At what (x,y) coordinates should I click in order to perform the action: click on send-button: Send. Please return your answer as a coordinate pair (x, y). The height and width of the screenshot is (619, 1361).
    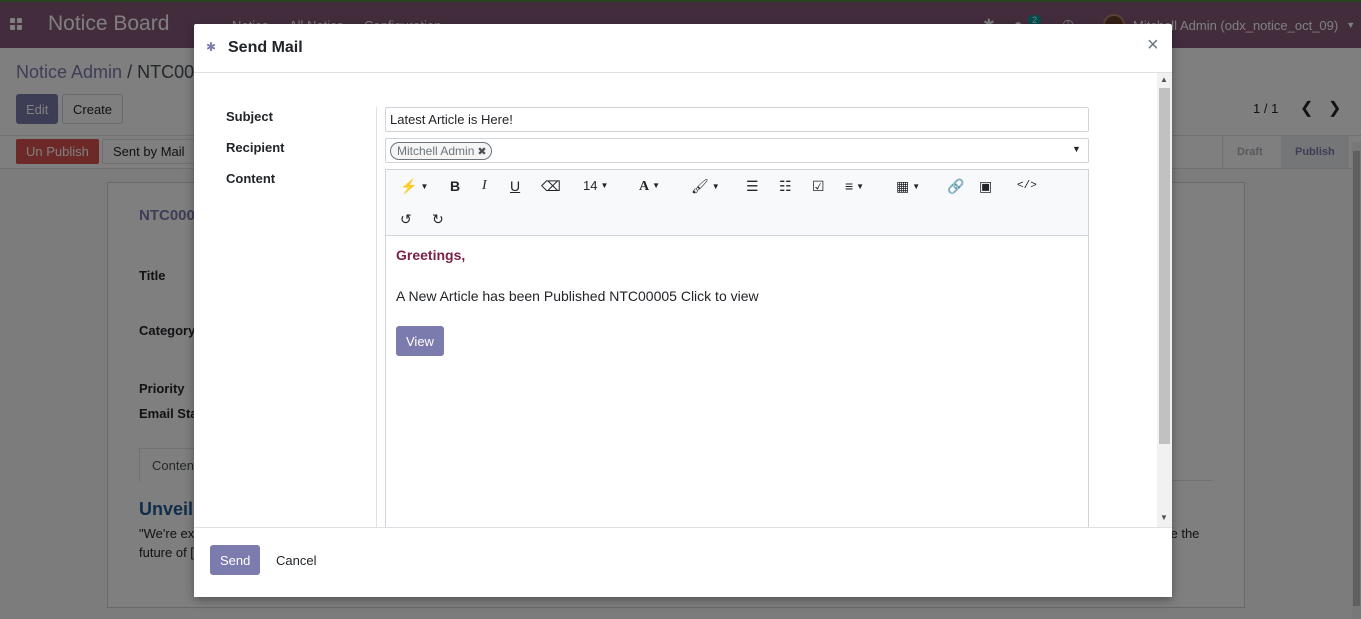
    Looking at the image, I should click on (235, 560).